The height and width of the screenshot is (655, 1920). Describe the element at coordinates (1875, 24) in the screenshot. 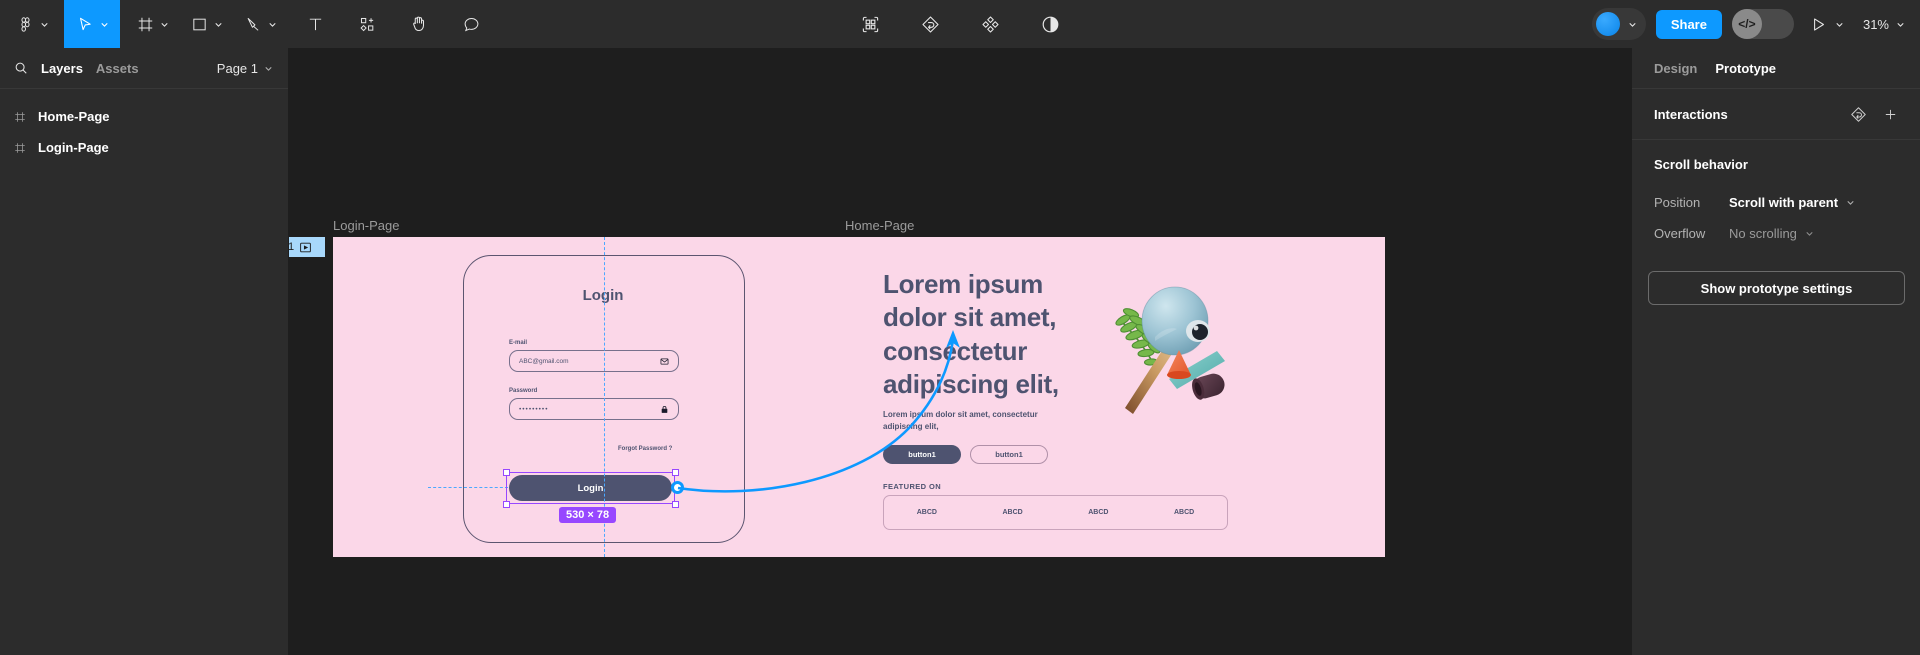

I see `zoom-level-label: 31%` at that location.